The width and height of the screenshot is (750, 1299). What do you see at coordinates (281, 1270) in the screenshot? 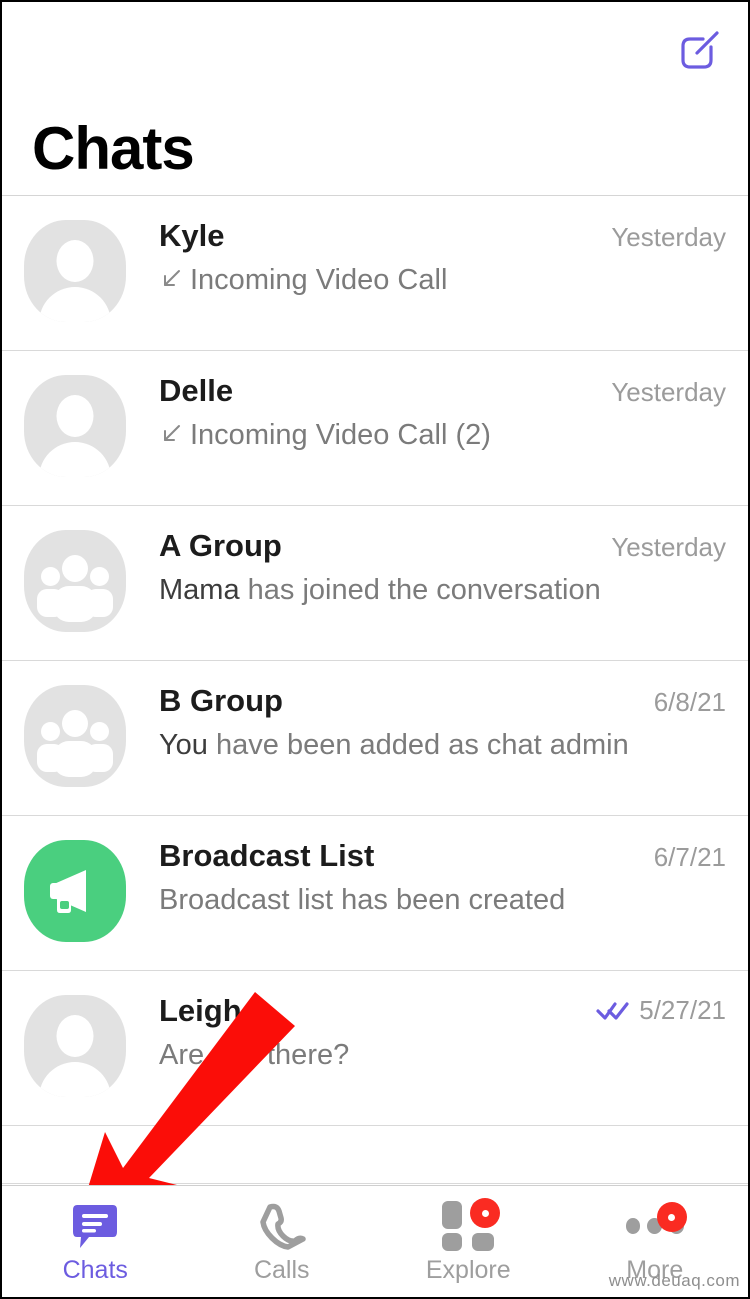
I see `tab-label: Calls` at bounding box center [281, 1270].